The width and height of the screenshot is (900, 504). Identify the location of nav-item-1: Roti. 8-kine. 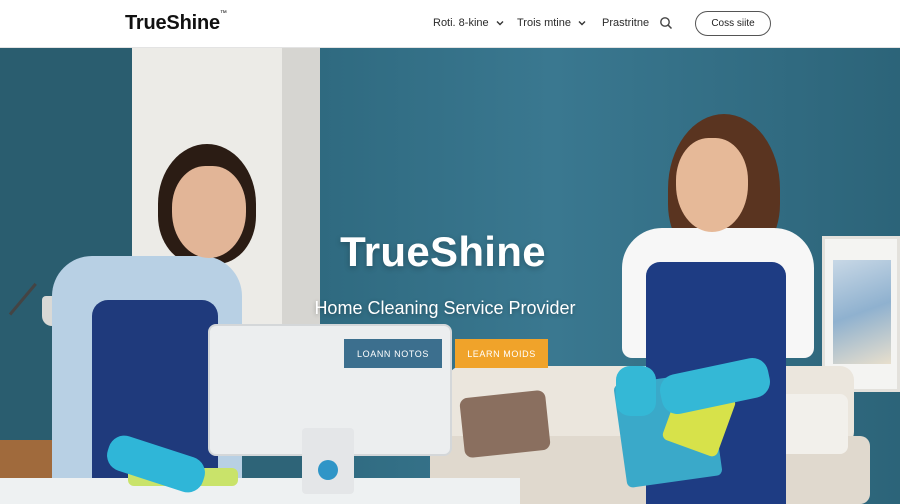
(469, 23).